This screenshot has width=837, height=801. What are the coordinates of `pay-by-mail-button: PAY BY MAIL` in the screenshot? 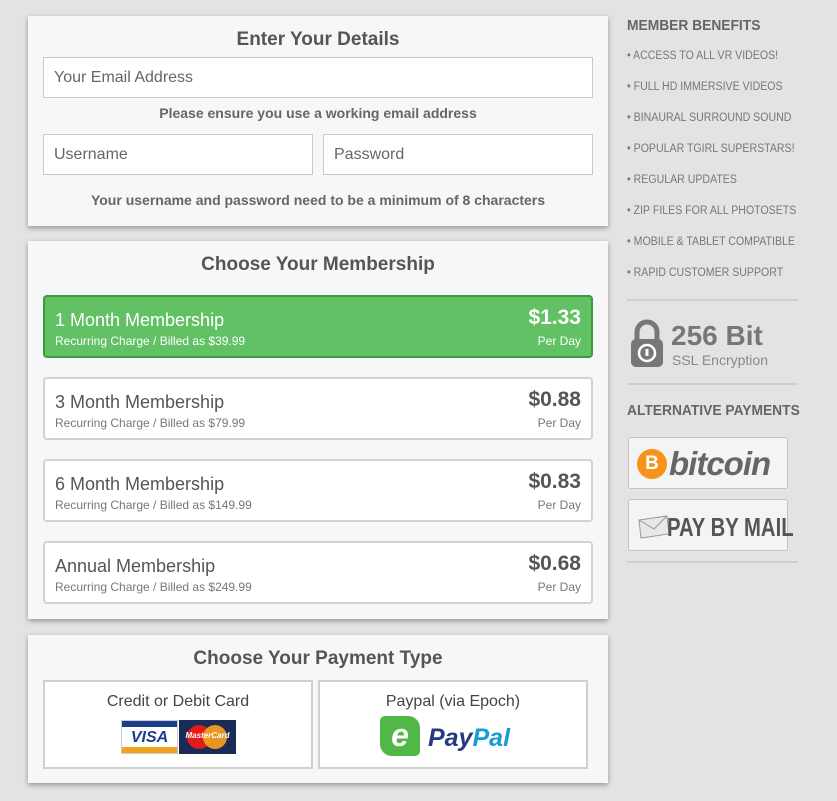 It's located at (711, 525).